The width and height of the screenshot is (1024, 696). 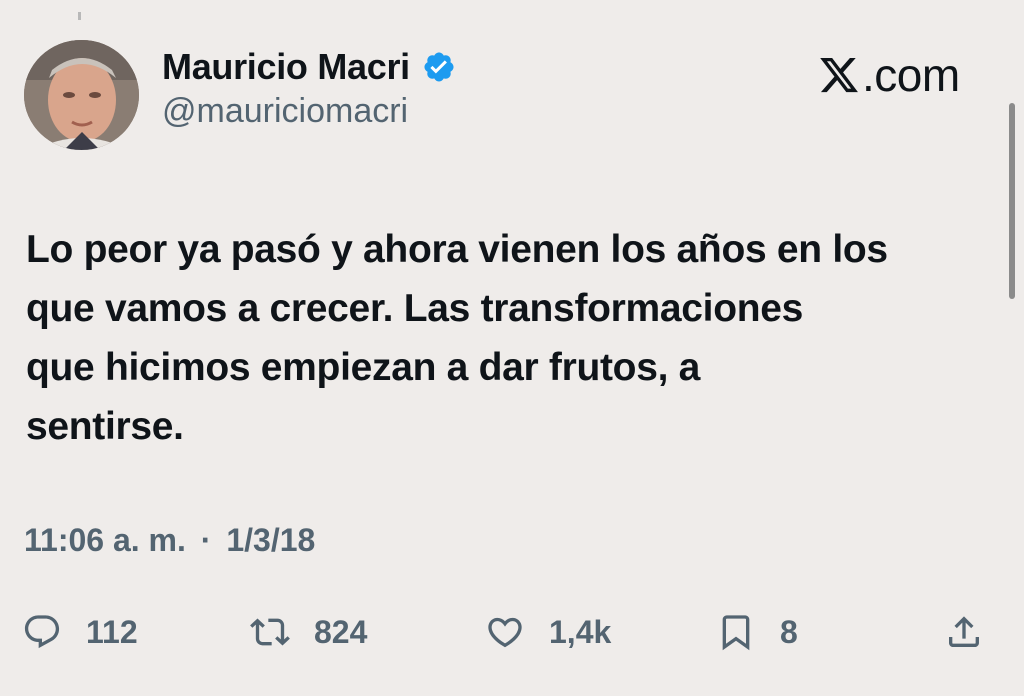 What do you see at coordinates (286, 67) in the screenshot?
I see `author-name: Mauricio Macri` at bounding box center [286, 67].